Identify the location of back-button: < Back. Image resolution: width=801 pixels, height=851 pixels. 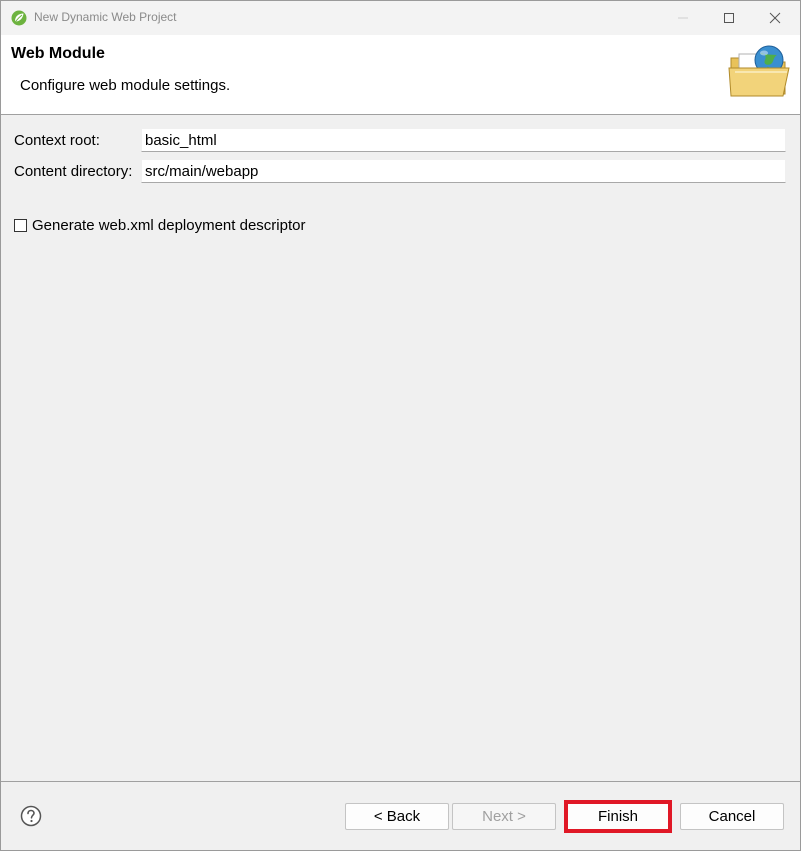
(397, 816).